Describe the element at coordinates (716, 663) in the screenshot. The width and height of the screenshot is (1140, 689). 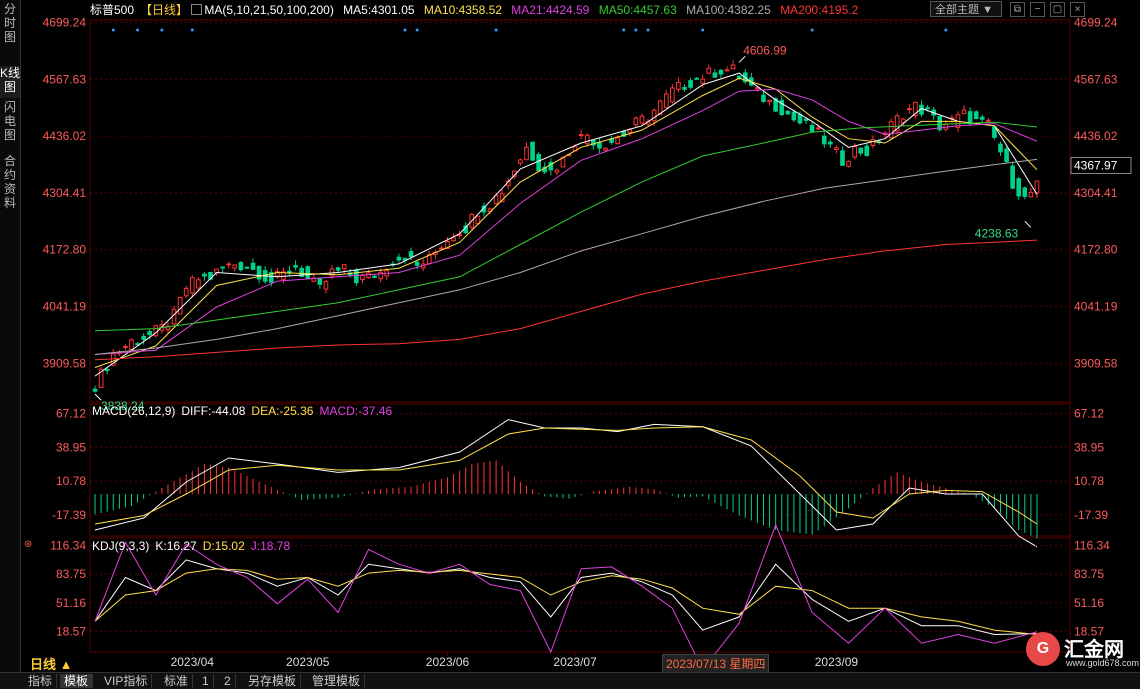
I see `crosshair-date-tip: 2023/07/13 星期四` at that location.